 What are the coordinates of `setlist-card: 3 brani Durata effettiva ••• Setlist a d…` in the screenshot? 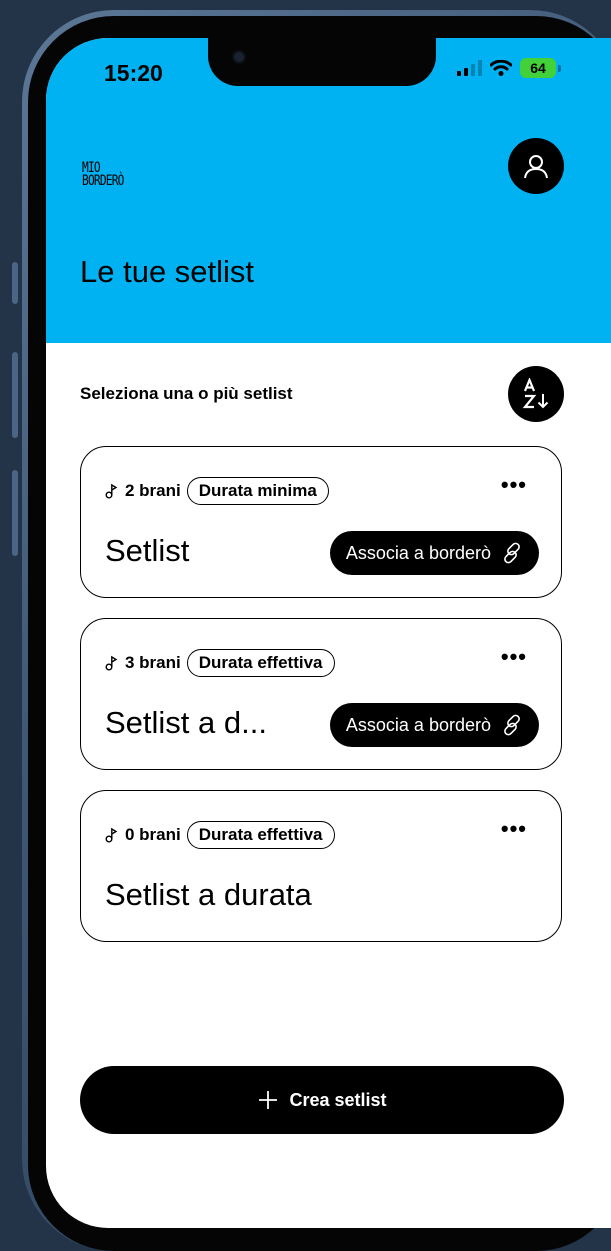 It's located at (321, 694).